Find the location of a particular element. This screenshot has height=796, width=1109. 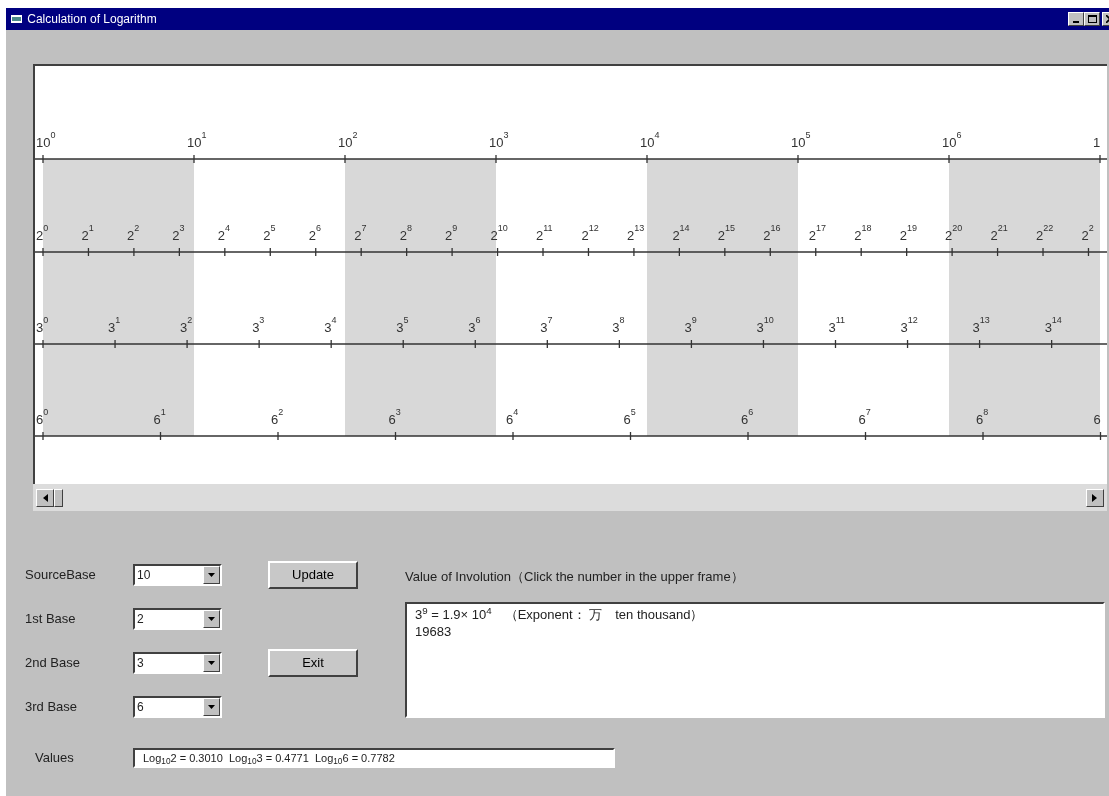

output-line: 3$^{9}$ = 1.9× 10$^{4}$ （Exponent： 万 ten thousand） is located at coordinates (560, 614).